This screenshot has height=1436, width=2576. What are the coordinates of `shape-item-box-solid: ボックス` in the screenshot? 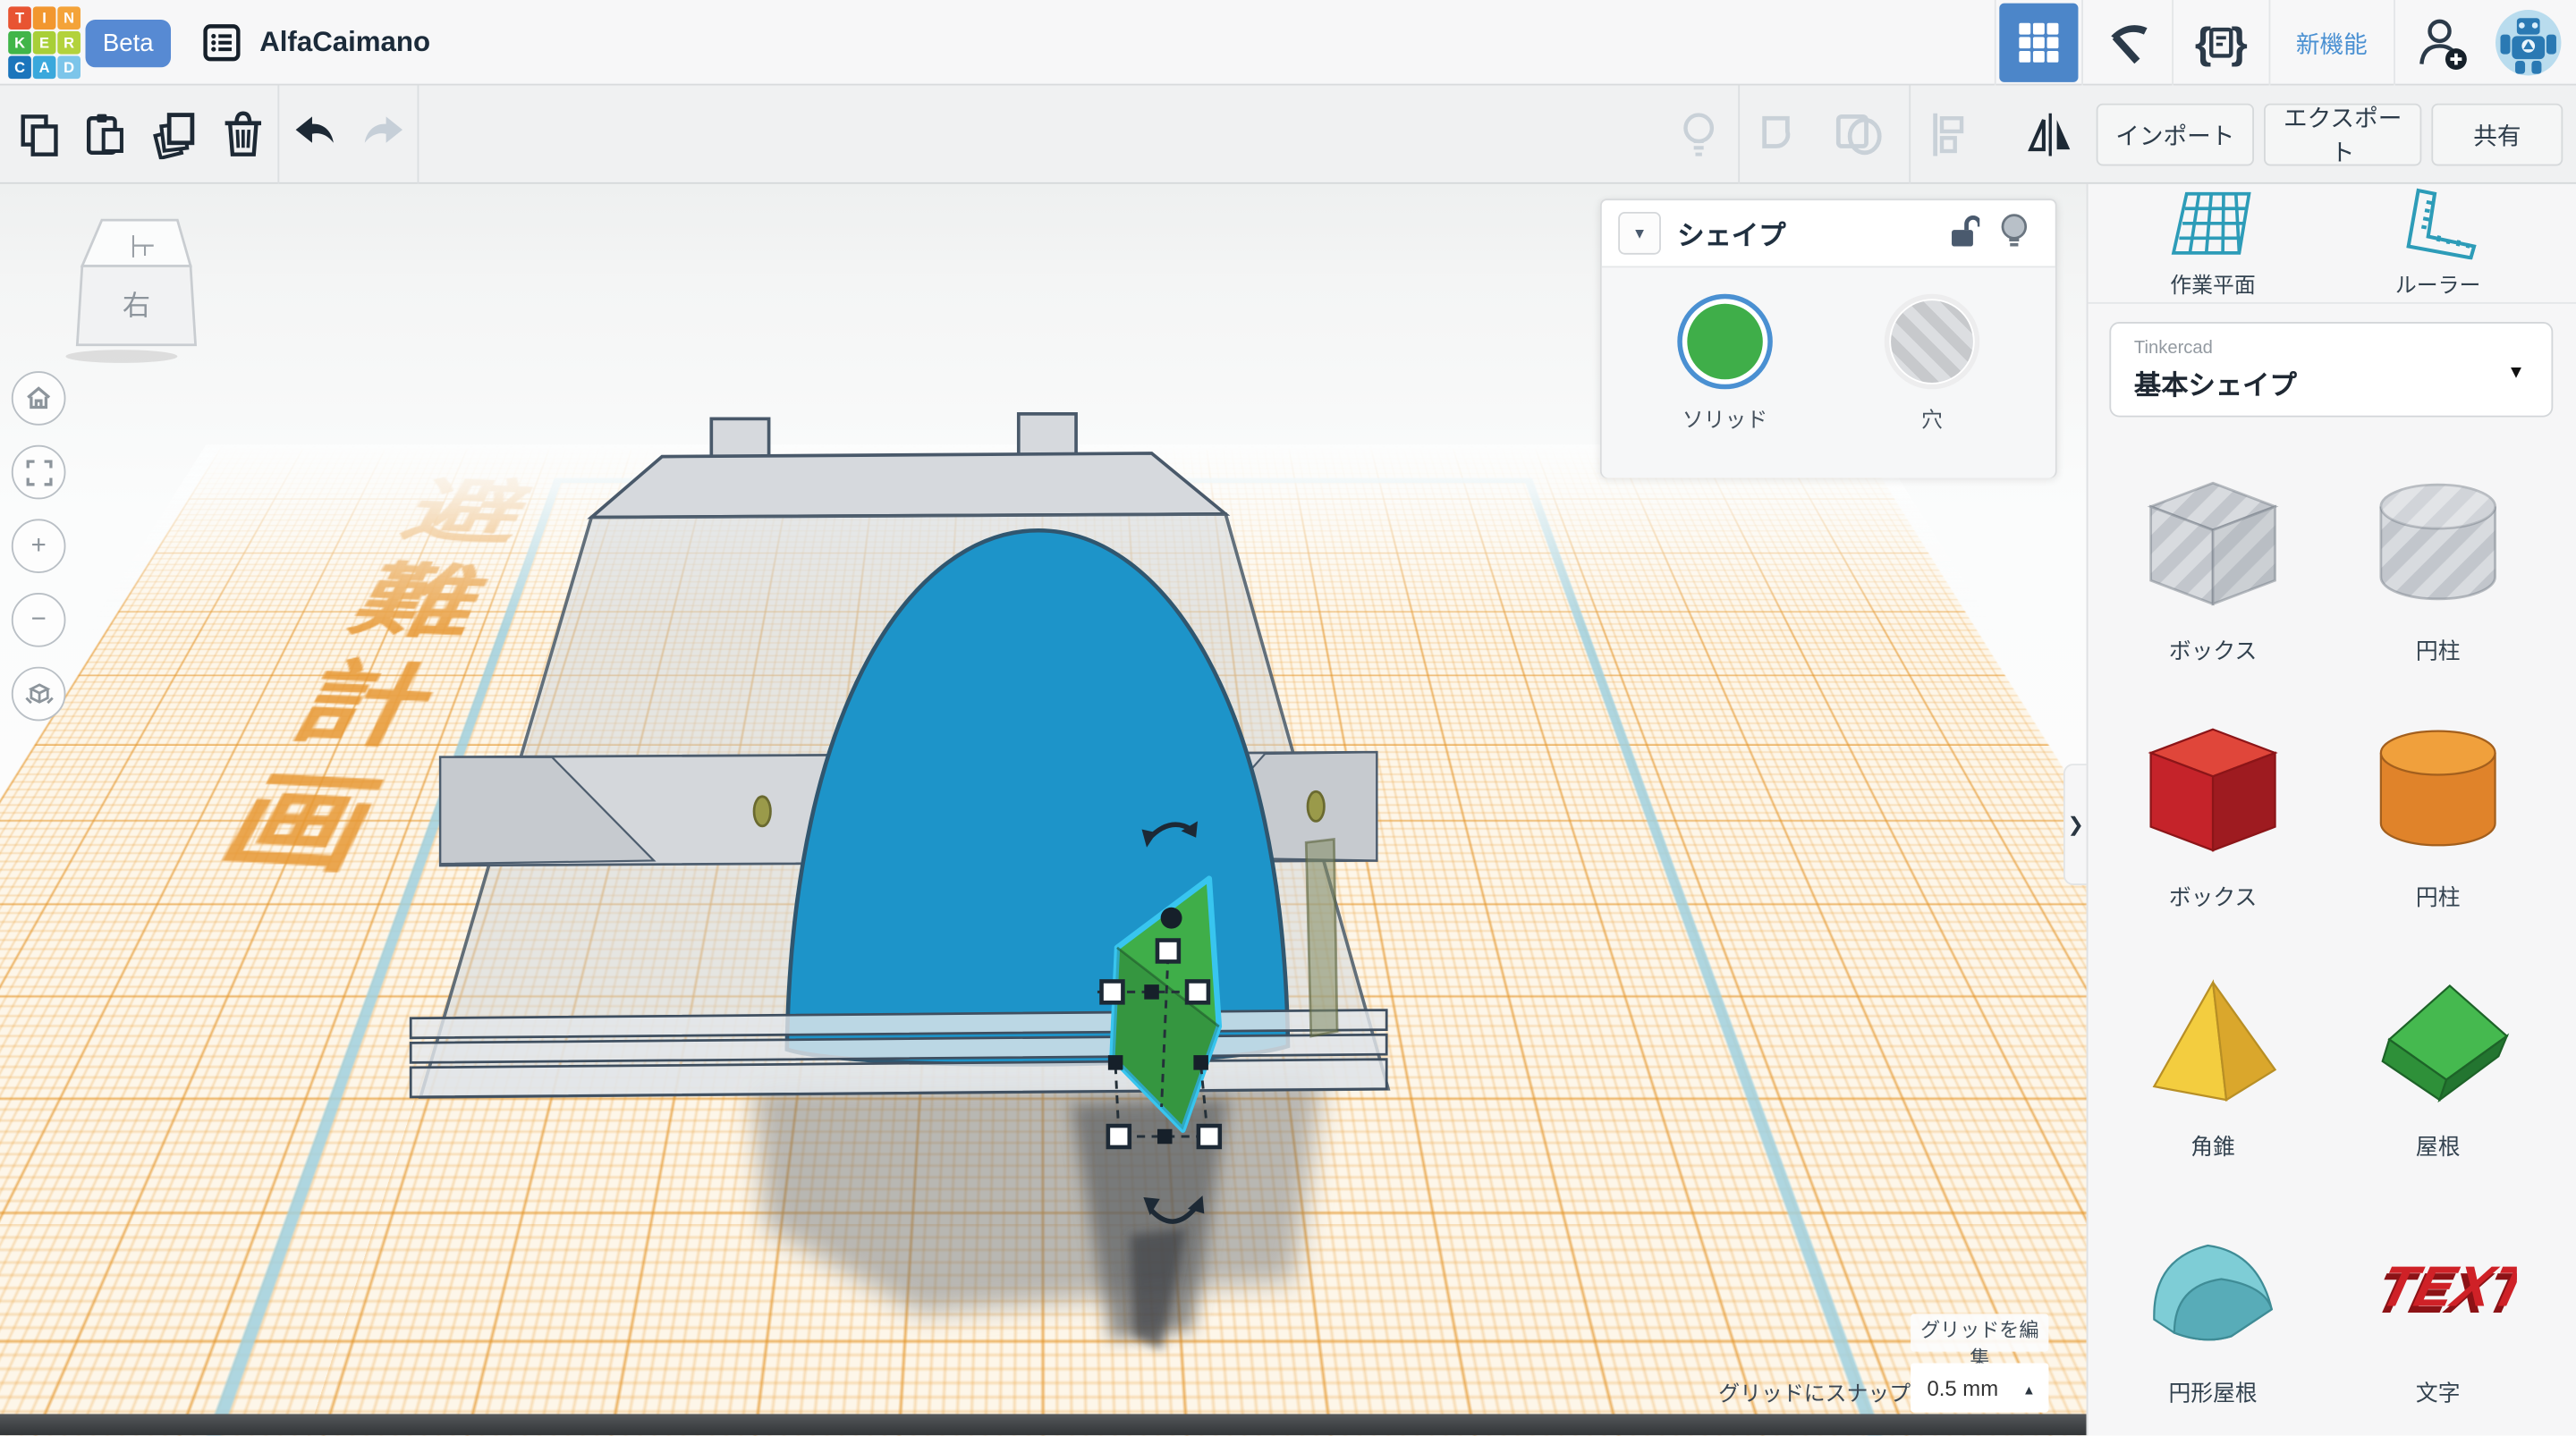 It's located at (2213, 815).